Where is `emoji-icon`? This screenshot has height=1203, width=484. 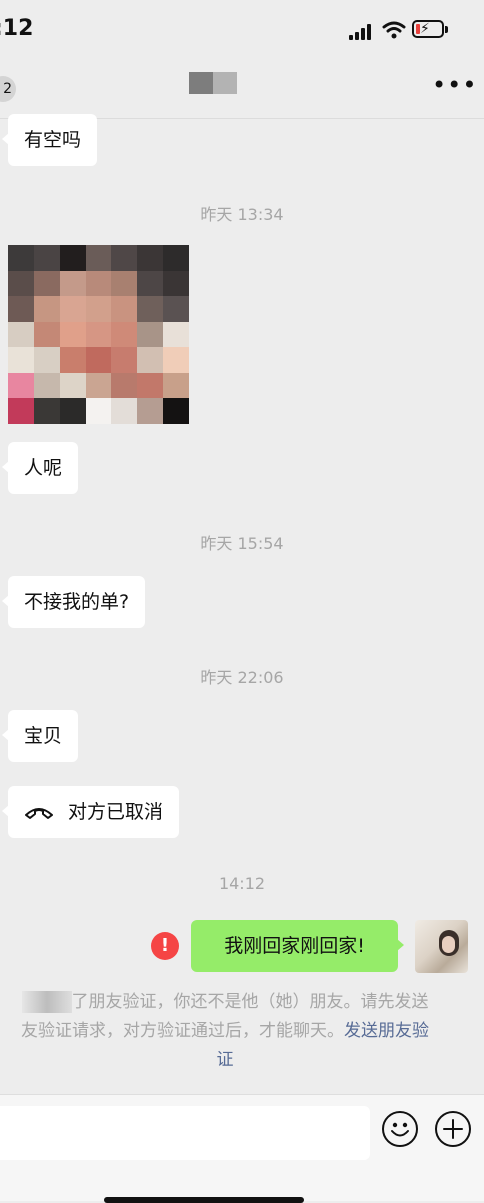 emoji-icon is located at coordinates (400, 1129).